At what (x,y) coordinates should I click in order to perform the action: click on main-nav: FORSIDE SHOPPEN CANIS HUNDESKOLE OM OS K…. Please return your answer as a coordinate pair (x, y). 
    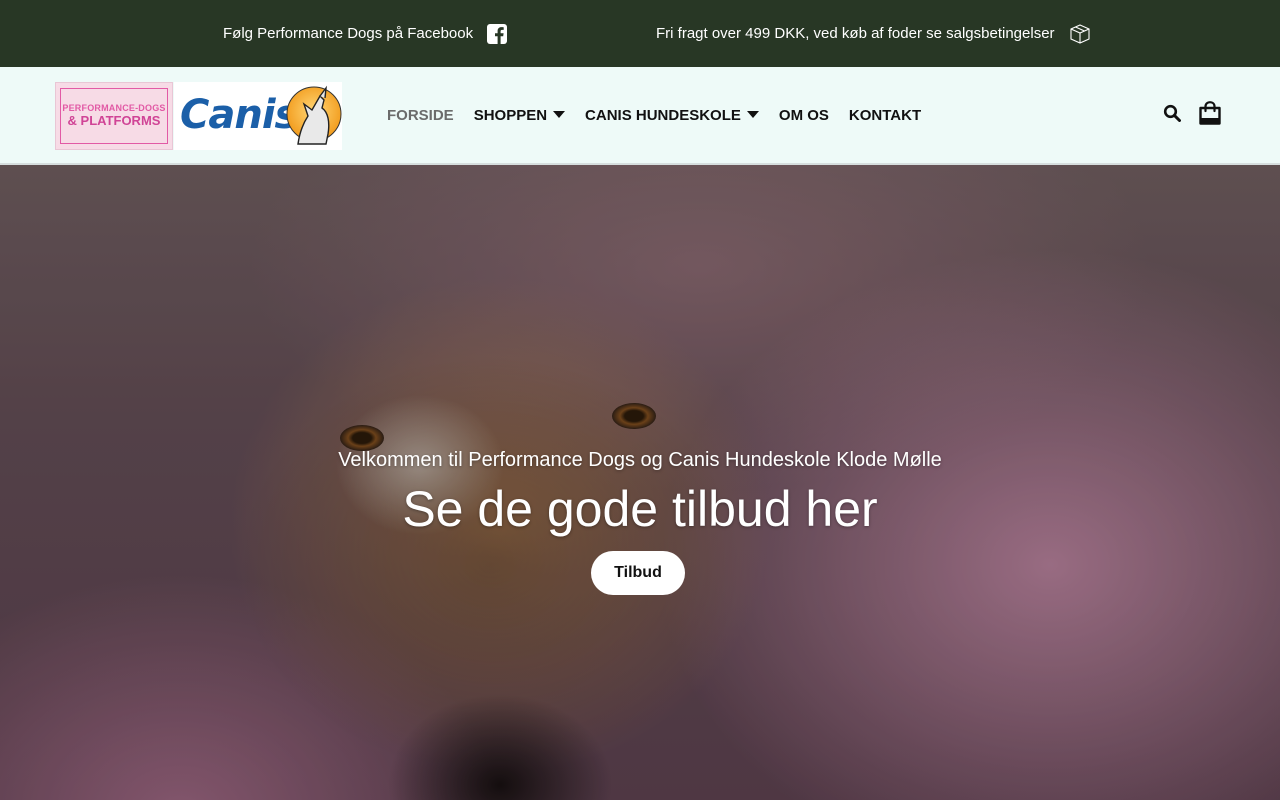
    Looking at the image, I should click on (664, 115).